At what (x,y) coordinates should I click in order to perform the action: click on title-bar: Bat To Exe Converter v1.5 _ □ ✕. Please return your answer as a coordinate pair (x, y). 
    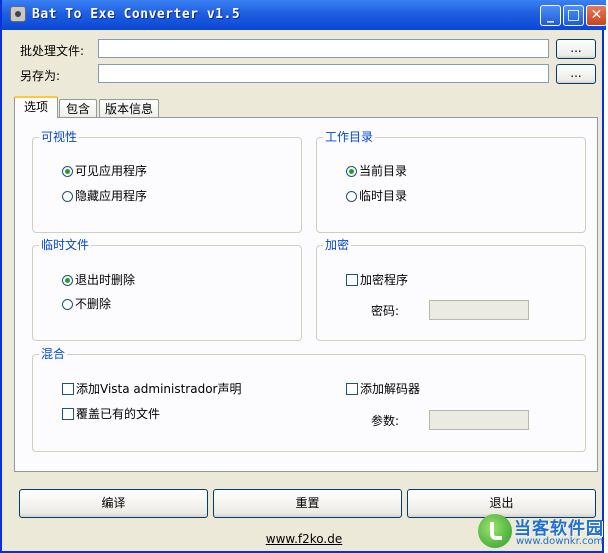
    Looking at the image, I should click on (304, 15).